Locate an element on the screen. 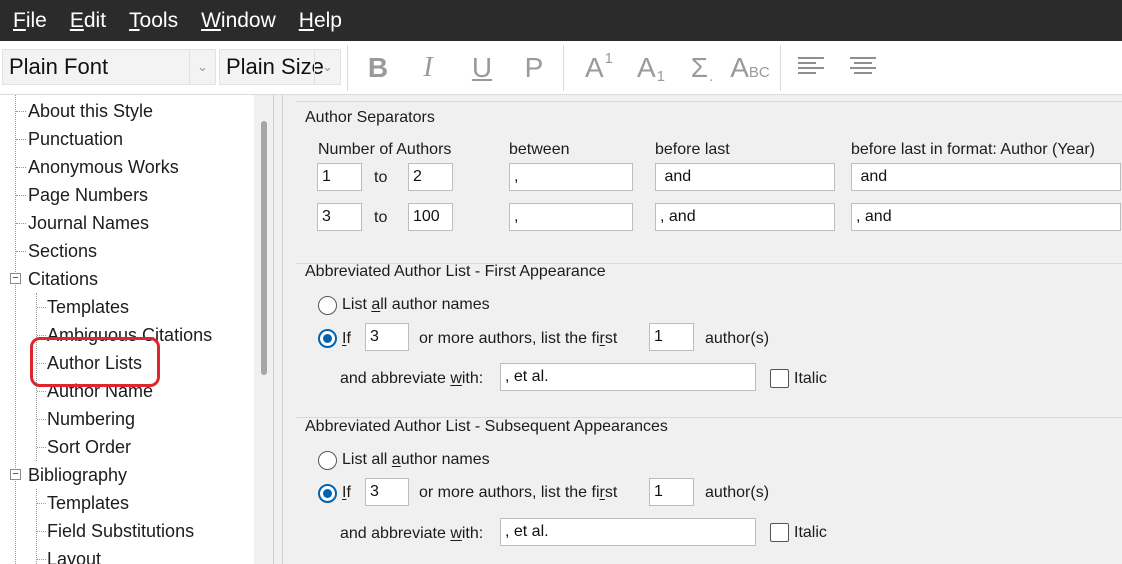 The height and width of the screenshot is (564, 1122). symbol-button: Σ. is located at coordinates (702, 68).